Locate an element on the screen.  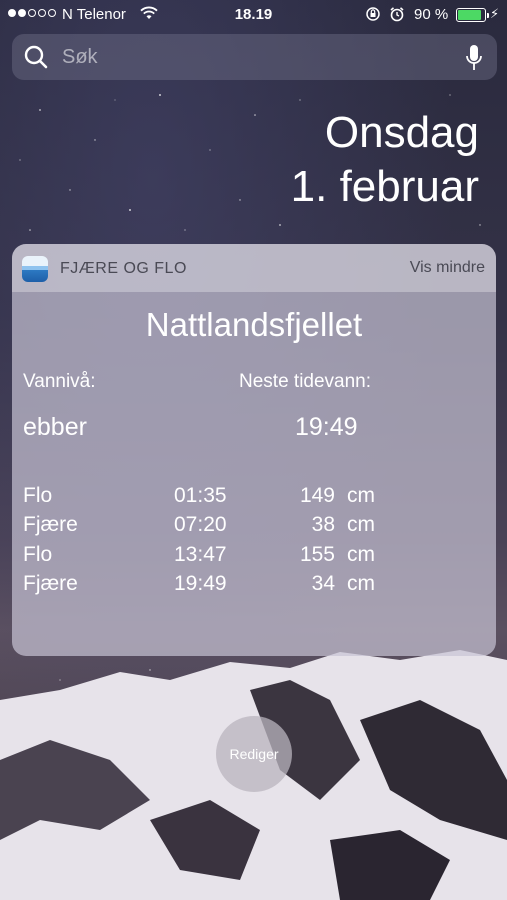
tide-time: 07:20 is located at coordinates (200, 524).